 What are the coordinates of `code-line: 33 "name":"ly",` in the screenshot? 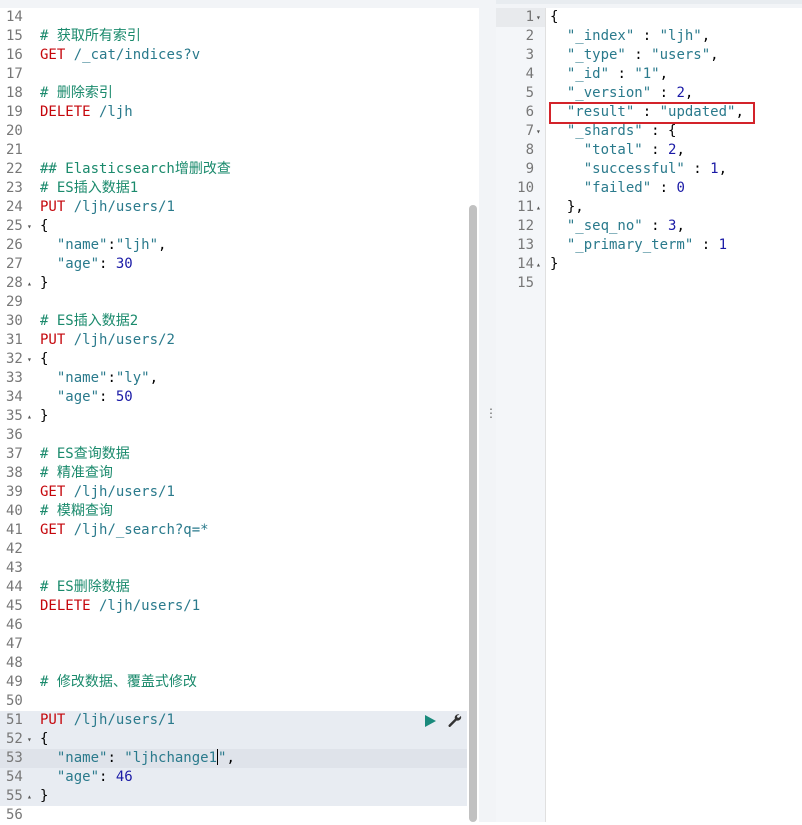 It's located at (233, 378).